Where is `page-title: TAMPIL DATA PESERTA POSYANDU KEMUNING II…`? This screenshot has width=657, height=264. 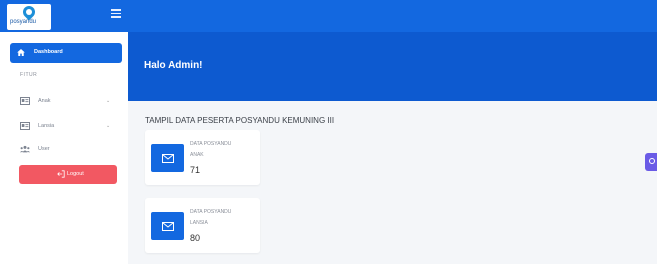
page-title: TAMPIL DATA PESERTA POSYANDU KEMUNING II… is located at coordinates (240, 120).